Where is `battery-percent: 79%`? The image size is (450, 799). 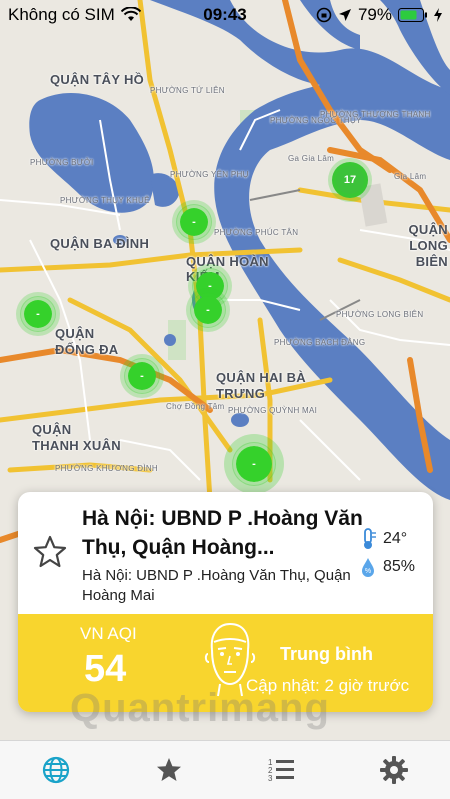 battery-percent: 79% is located at coordinates (374, 14).